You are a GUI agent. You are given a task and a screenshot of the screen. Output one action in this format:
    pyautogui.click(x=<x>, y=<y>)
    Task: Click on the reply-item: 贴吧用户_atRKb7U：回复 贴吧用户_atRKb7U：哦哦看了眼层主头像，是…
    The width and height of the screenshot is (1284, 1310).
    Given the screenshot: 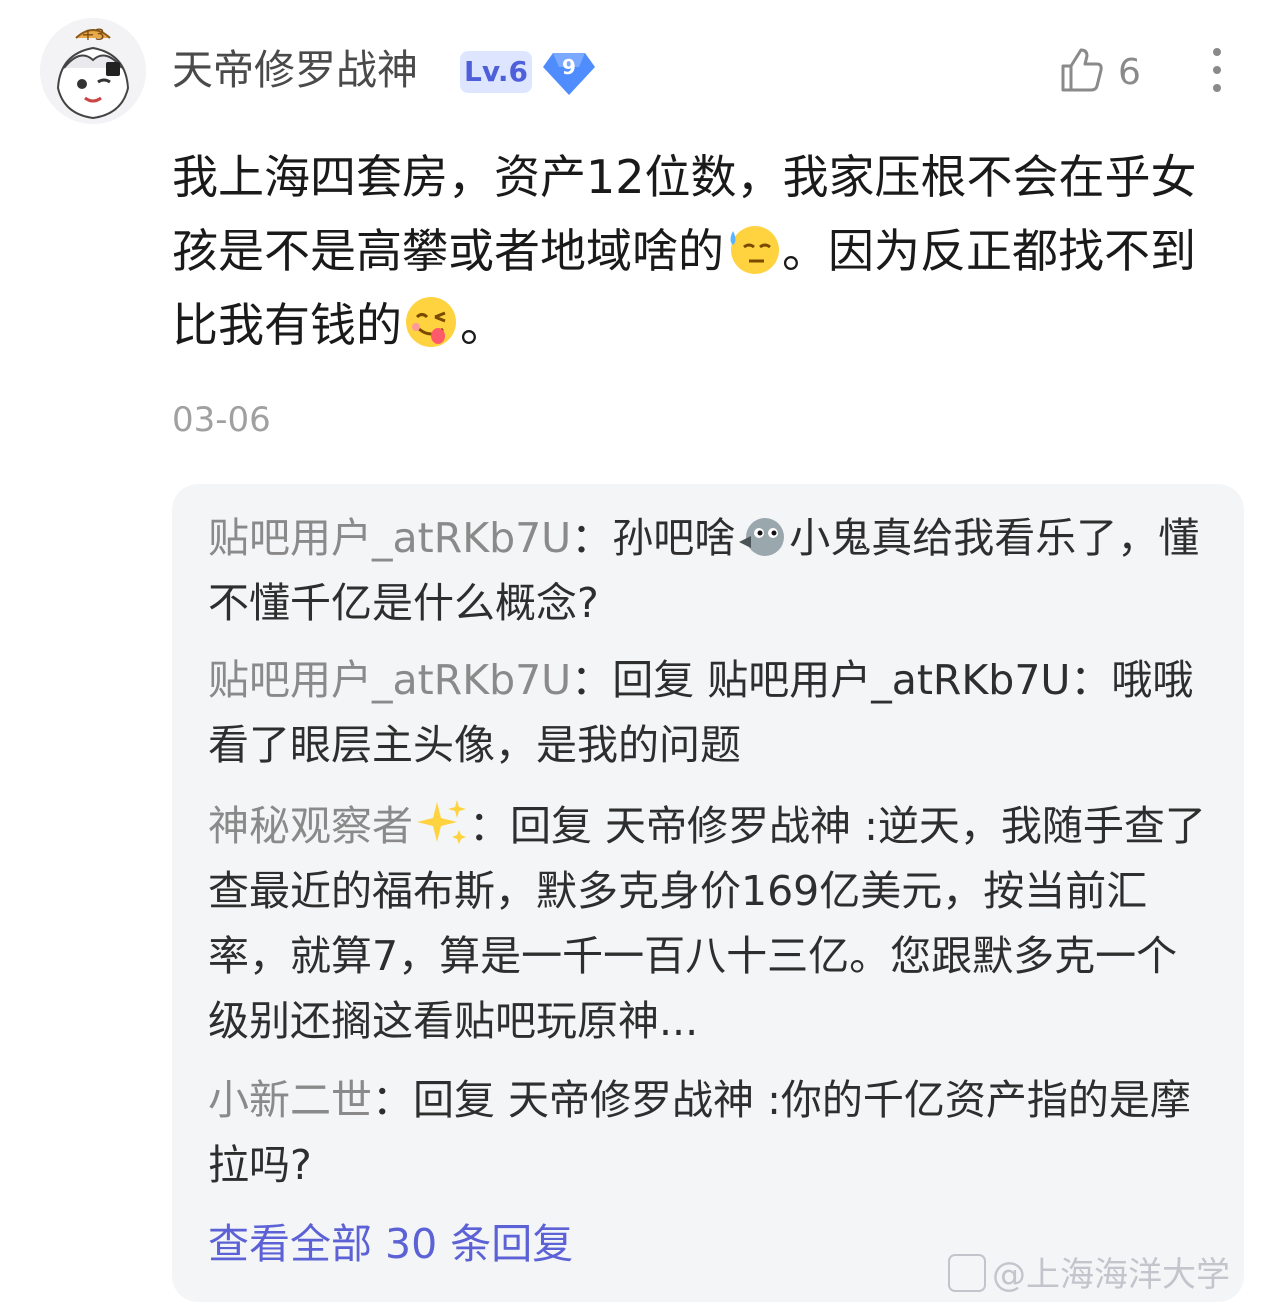 What is the action you would take?
    pyautogui.click(x=713, y=713)
    